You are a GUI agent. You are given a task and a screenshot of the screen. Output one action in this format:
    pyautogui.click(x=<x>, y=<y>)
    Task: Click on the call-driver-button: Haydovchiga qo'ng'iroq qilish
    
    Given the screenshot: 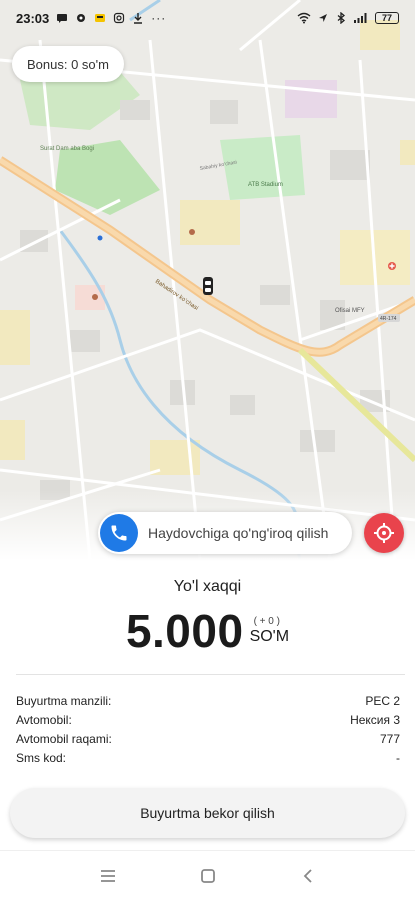 What is the action you would take?
    pyautogui.click(x=225, y=533)
    